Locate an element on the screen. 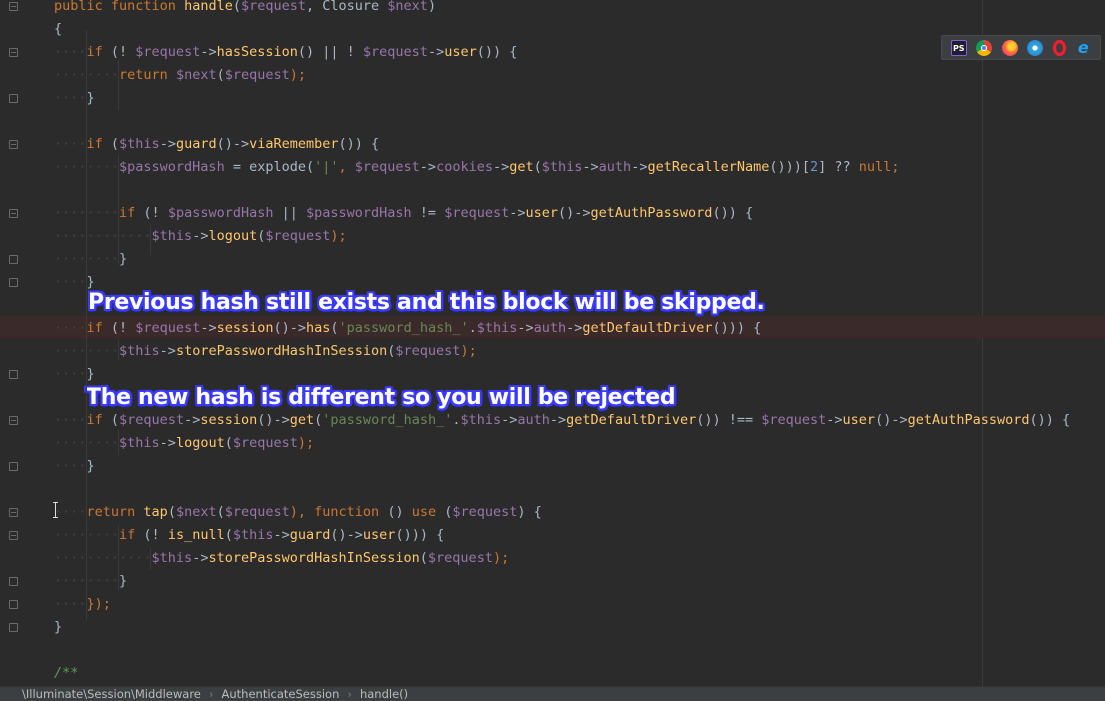 The image size is (1105, 701). code-line: { is located at coordinates (58, 29).